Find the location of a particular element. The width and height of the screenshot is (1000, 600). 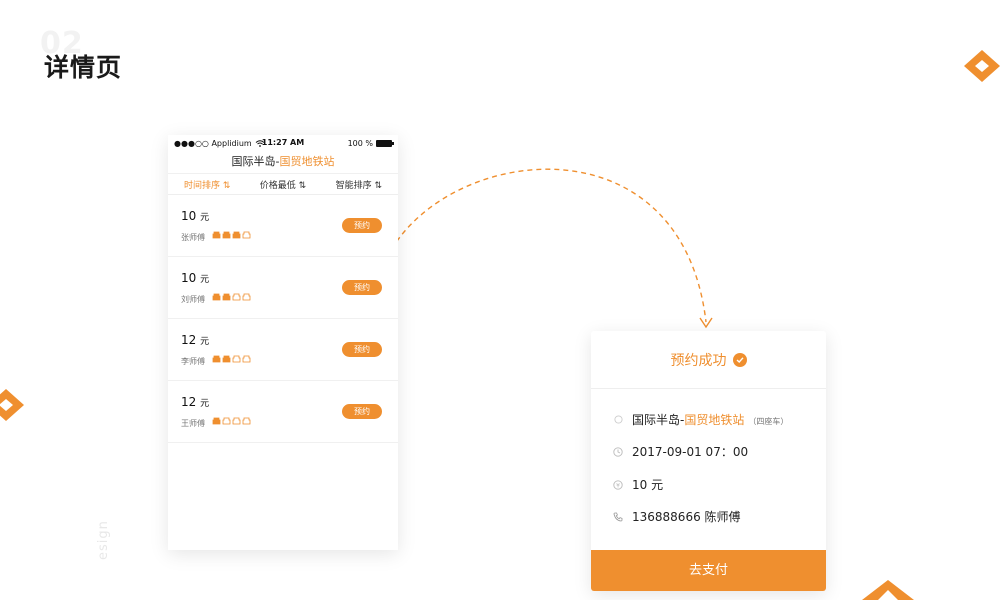

battery-label: 100 % is located at coordinates (360, 143).